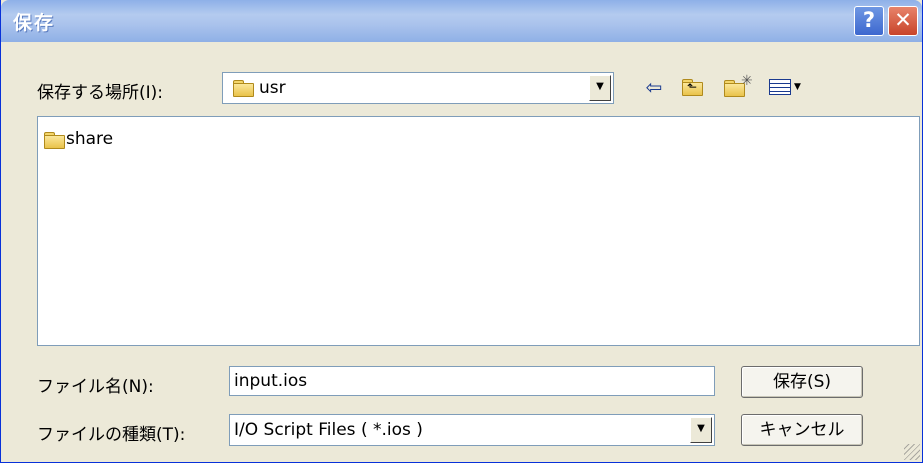 The width and height of the screenshot is (923, 463). I want to click on close-button: ✕, so click(903, 21).